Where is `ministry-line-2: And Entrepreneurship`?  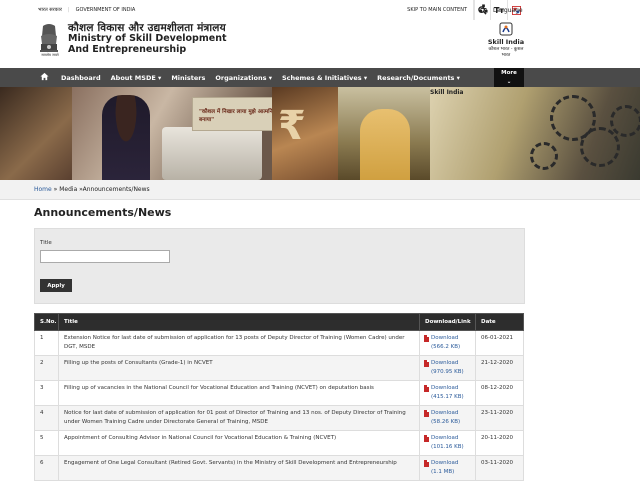 ministry-line-2: And Entrepreneurship is located at coordinates (127, 49).